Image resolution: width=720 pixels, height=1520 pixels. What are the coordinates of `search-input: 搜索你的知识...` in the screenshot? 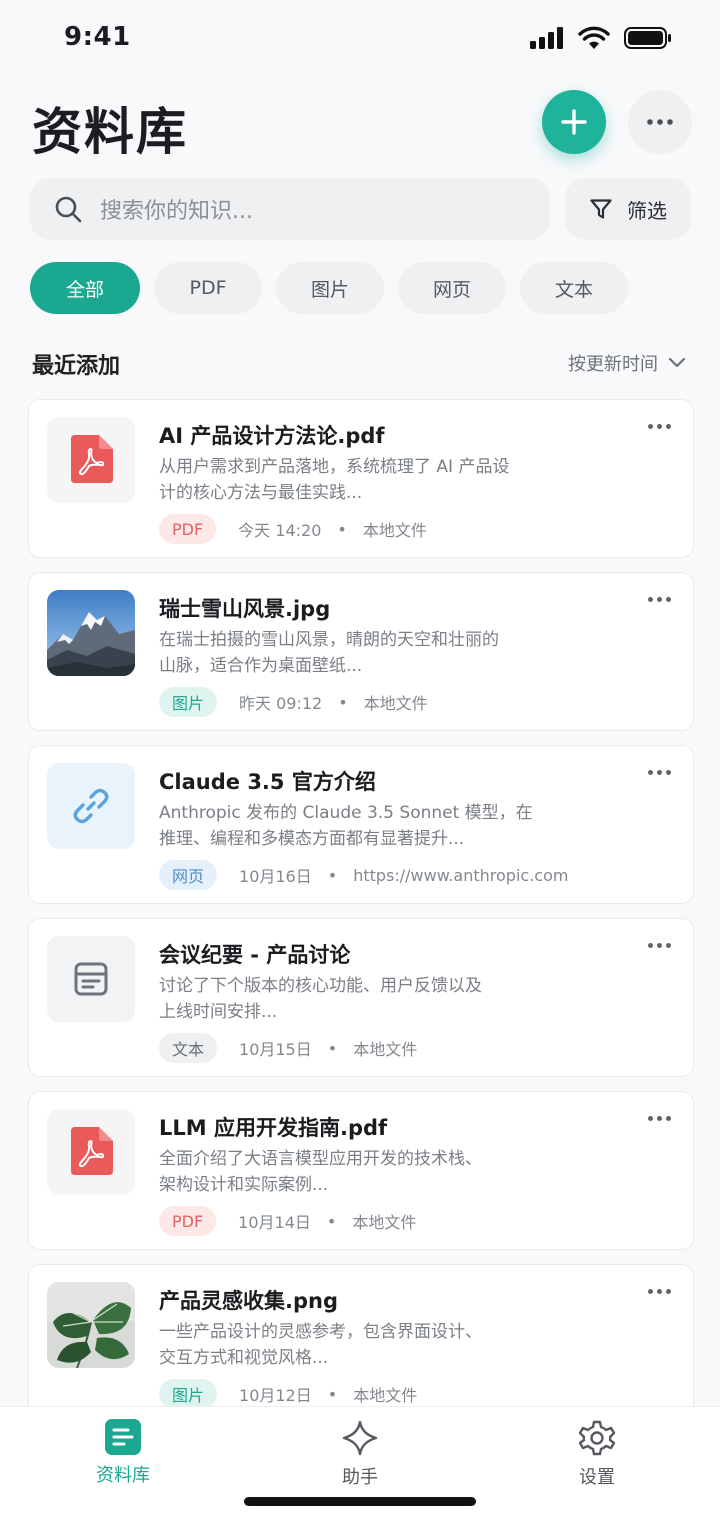 It's located at (290, 209).